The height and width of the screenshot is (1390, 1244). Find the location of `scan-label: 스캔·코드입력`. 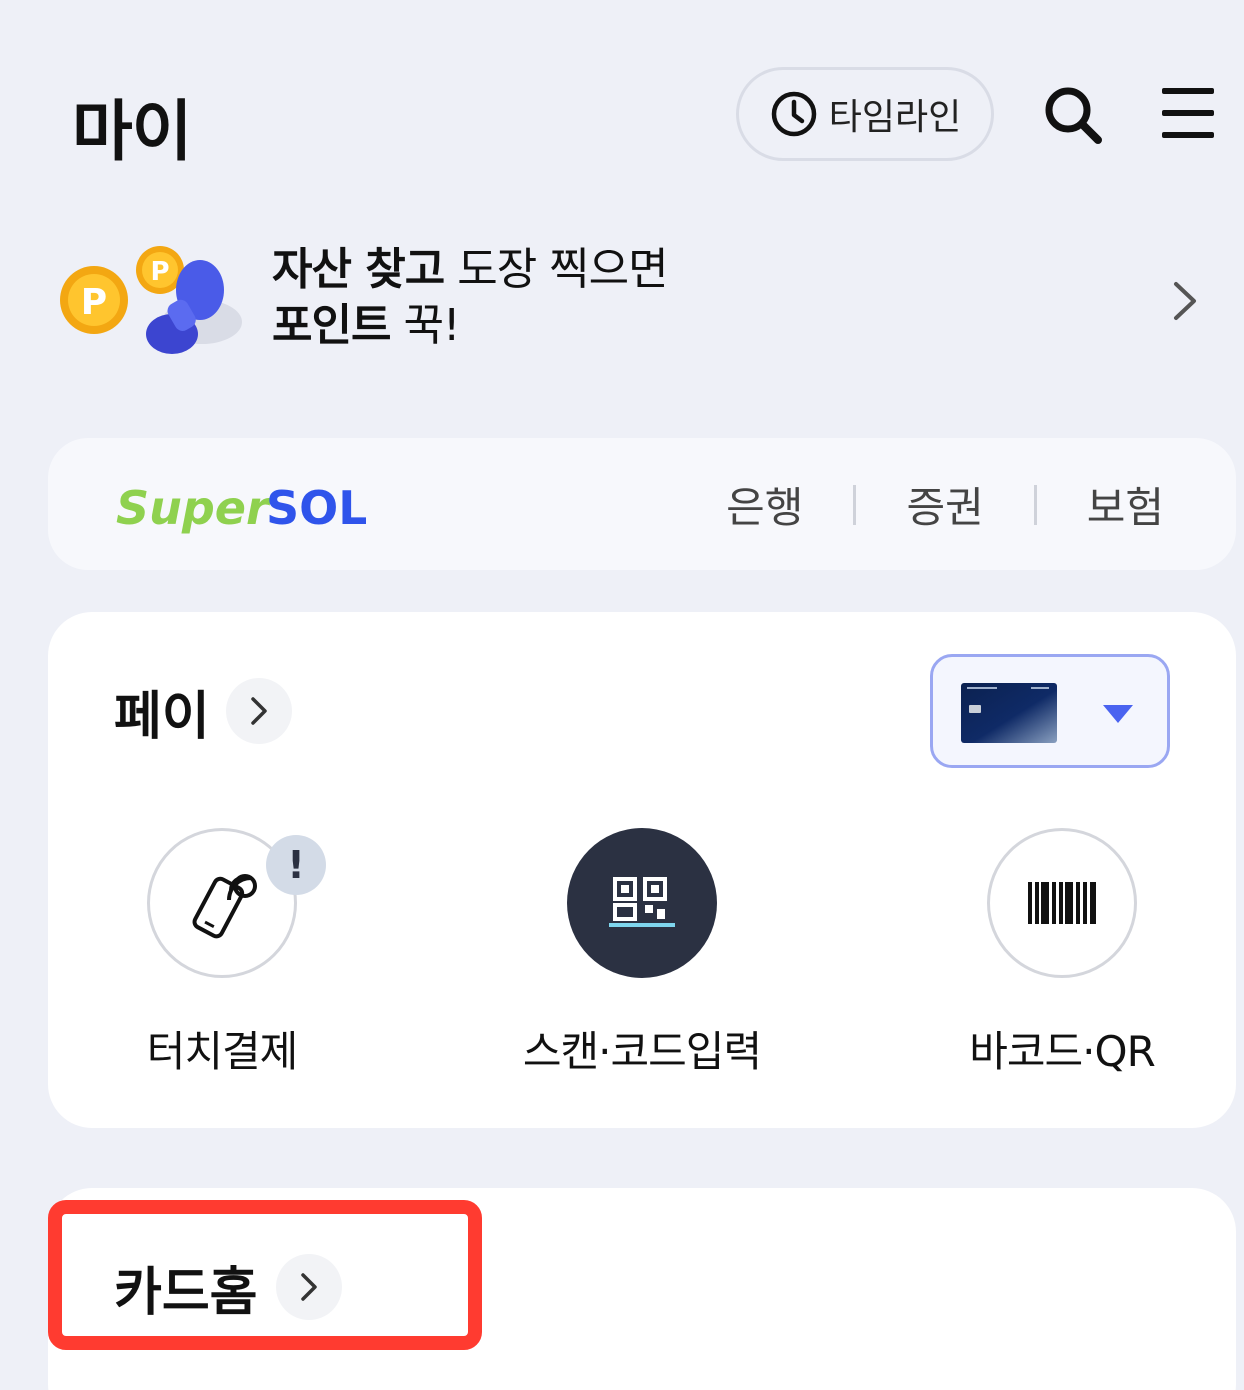

scan-label: 스캔·코드입력 is located at coordinates (642, 1051).